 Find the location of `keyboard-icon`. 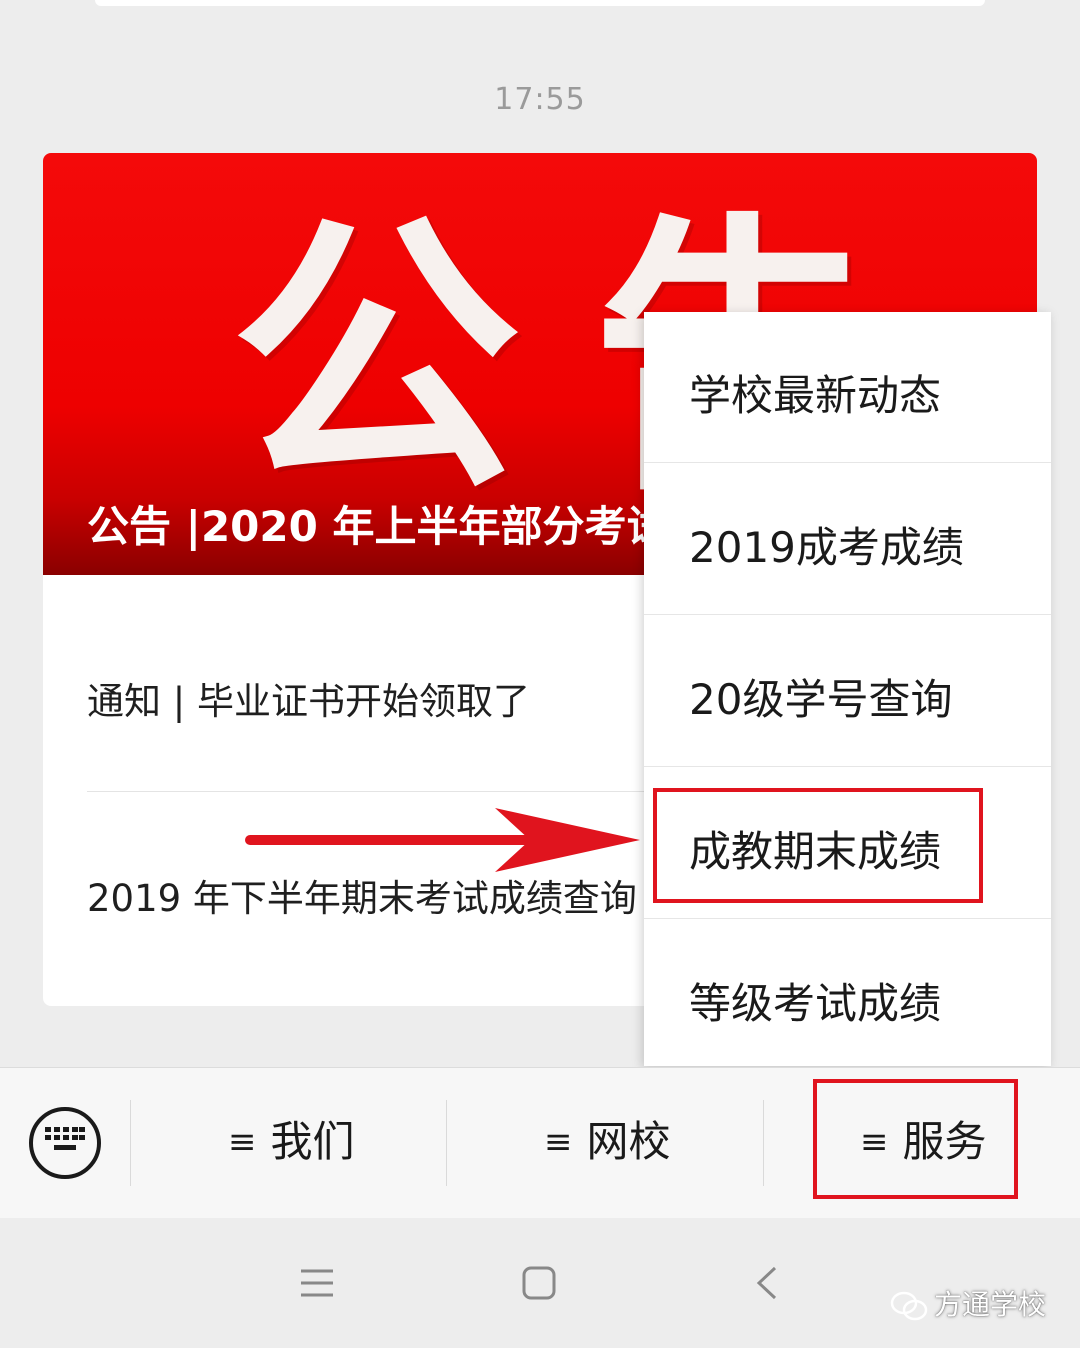

keyboard-icon is located at coordinates (65, 1143).